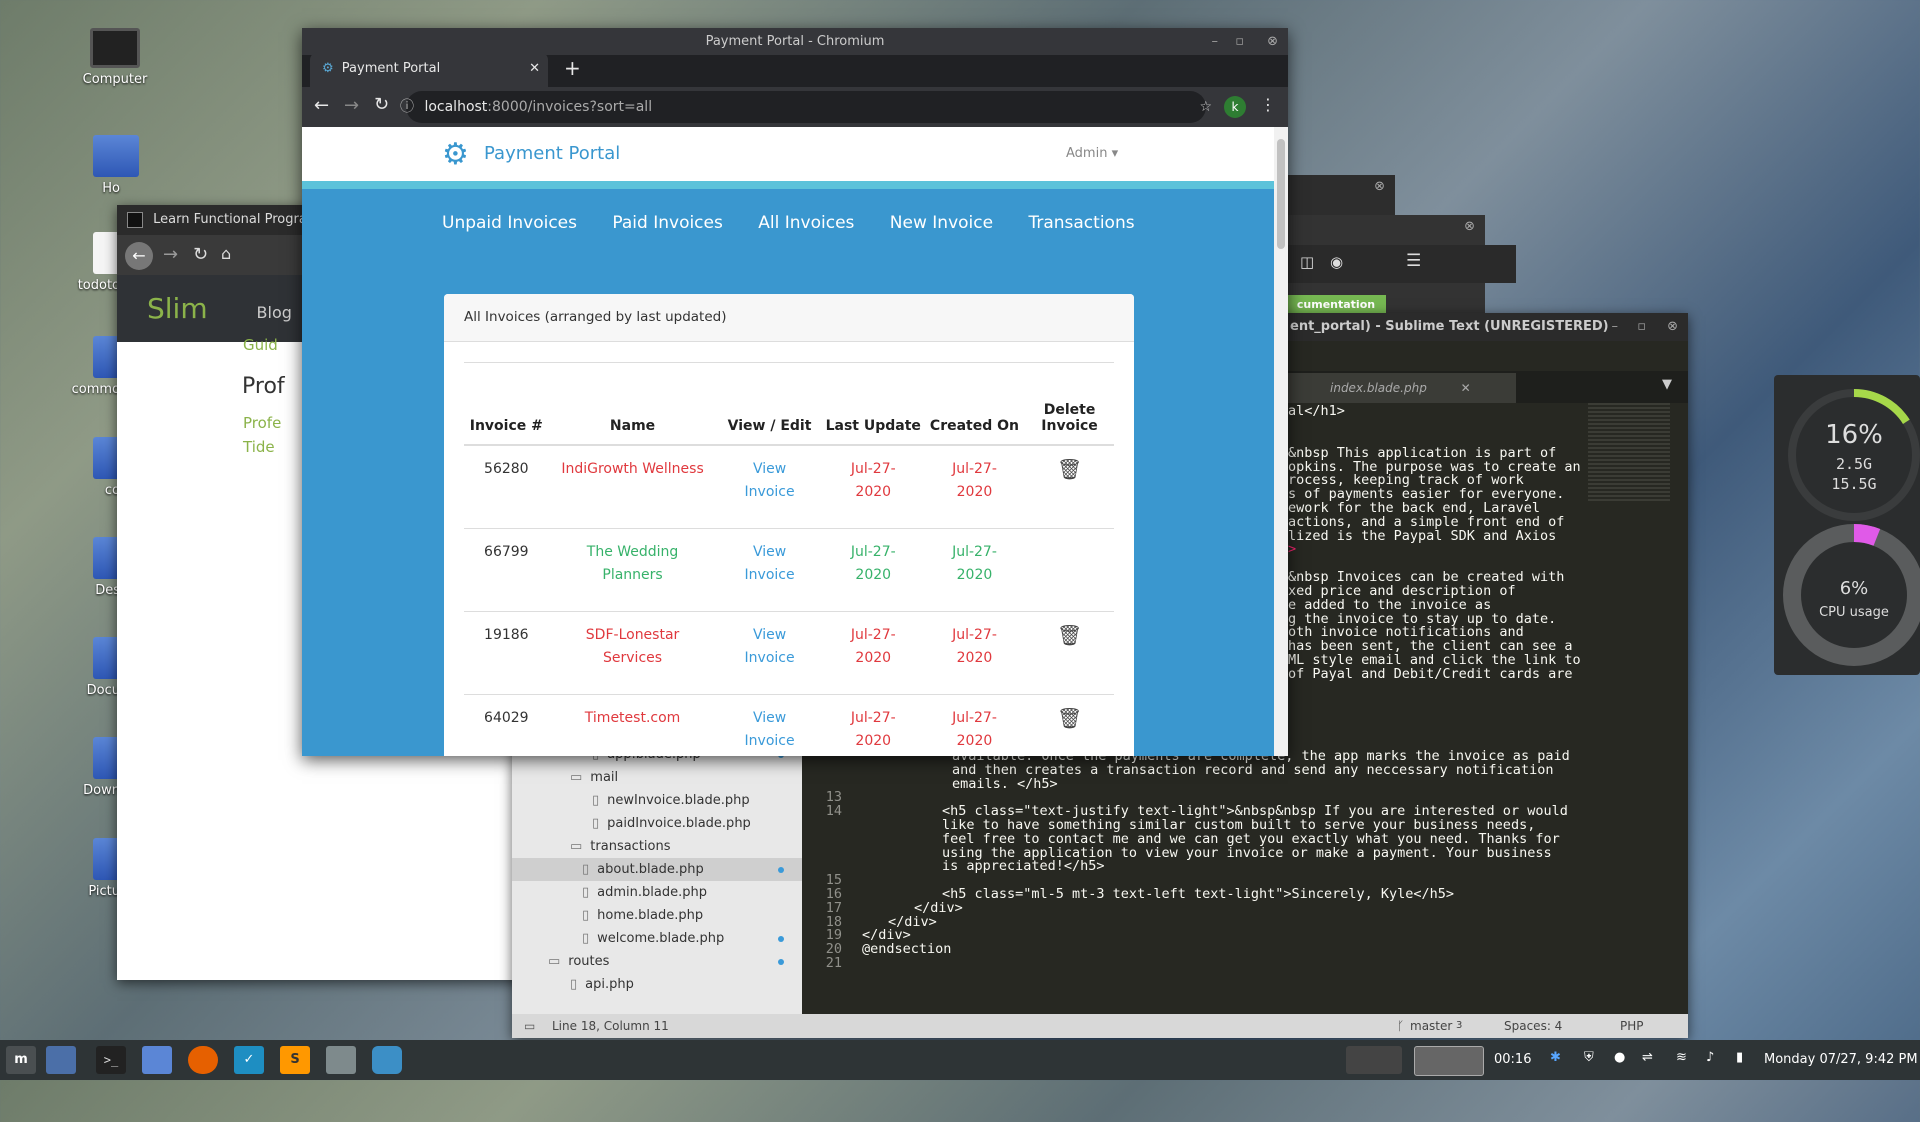 The width and height of the screenshot is (1920, 1122). What do you see at coordinates (941, 223) in the screenshot?
I see `nav-new-invoice: New Invoice` at bounding box center [941, 223].